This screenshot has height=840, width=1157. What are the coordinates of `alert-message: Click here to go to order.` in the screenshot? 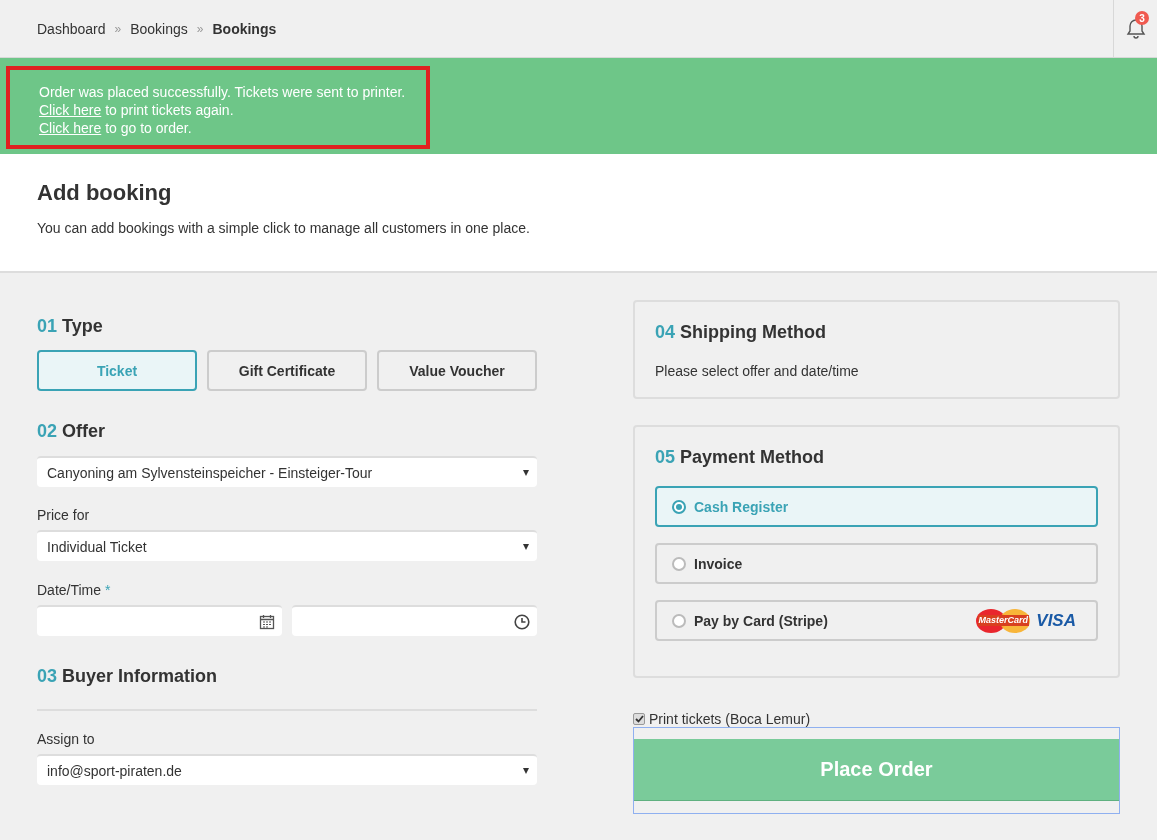 It's located at (116, 128).